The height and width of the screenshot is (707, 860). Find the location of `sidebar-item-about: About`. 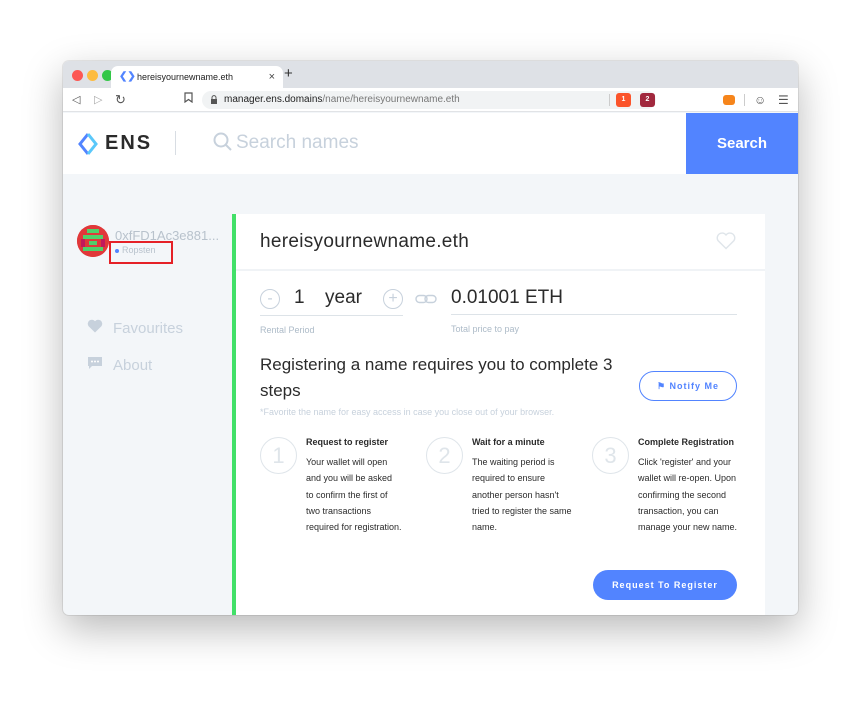

sidebar-item-about: About is located at coordinates (119, 365).